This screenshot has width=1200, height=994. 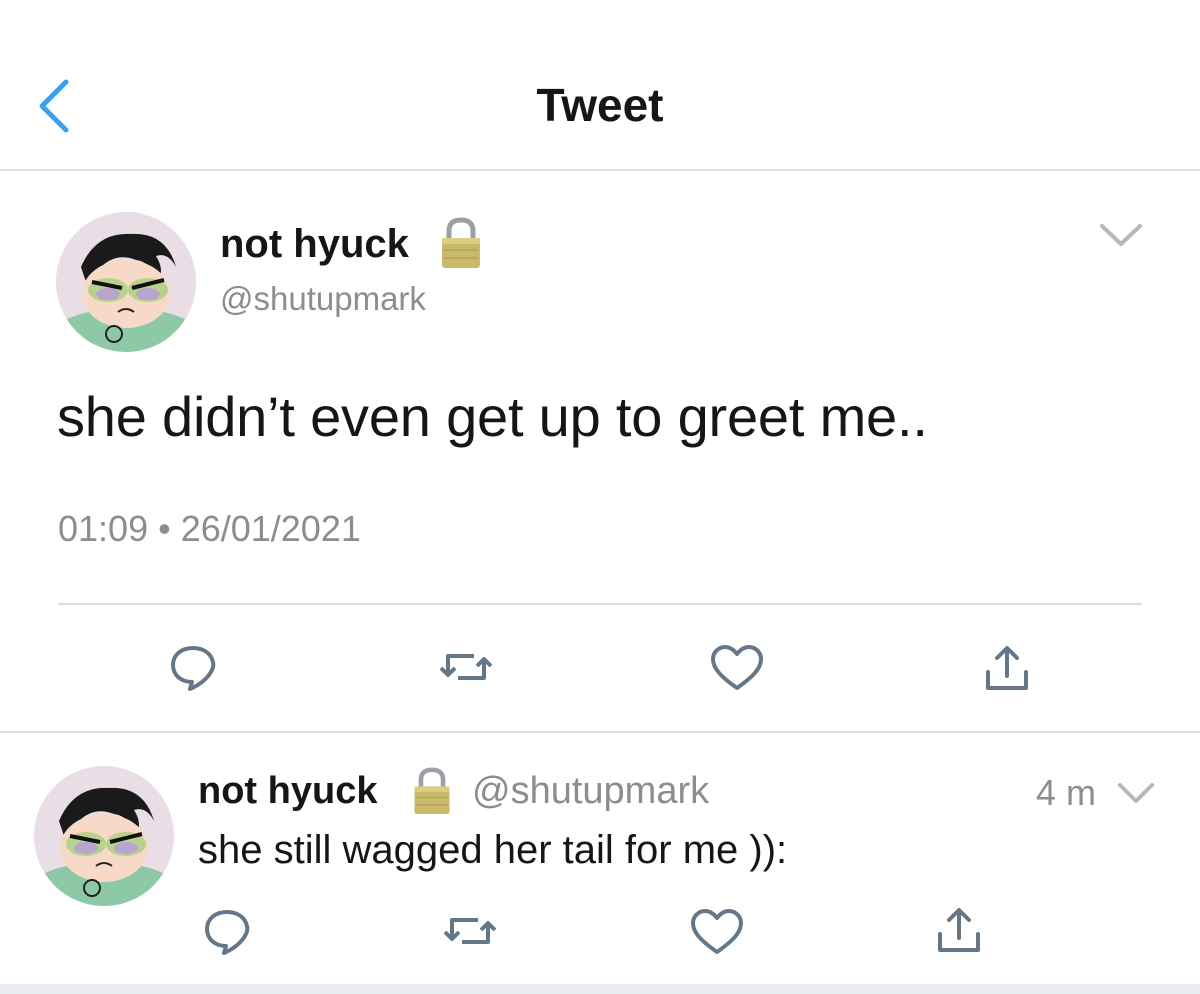 I want to click on tweet-time: 4 m, so click(x=1066, y=793).